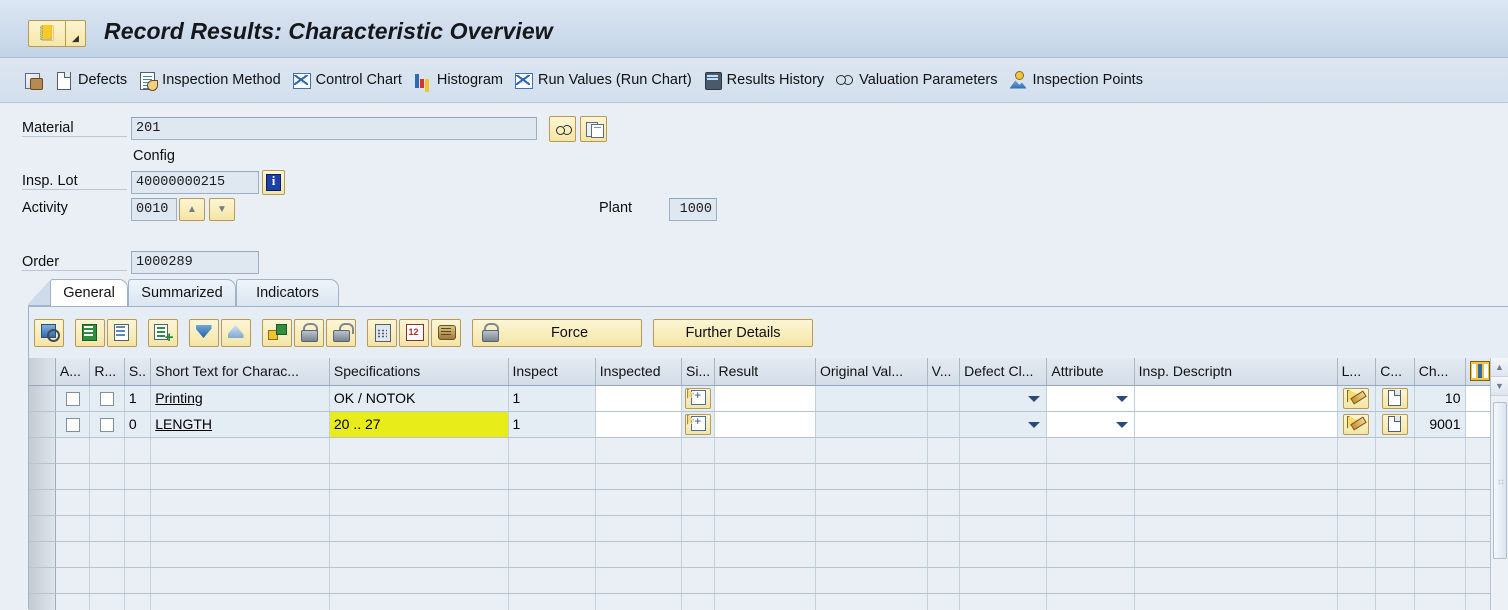 This screenshot has height=610, width=1508. I want to click on col-header-o: O, so click(1478, 372).